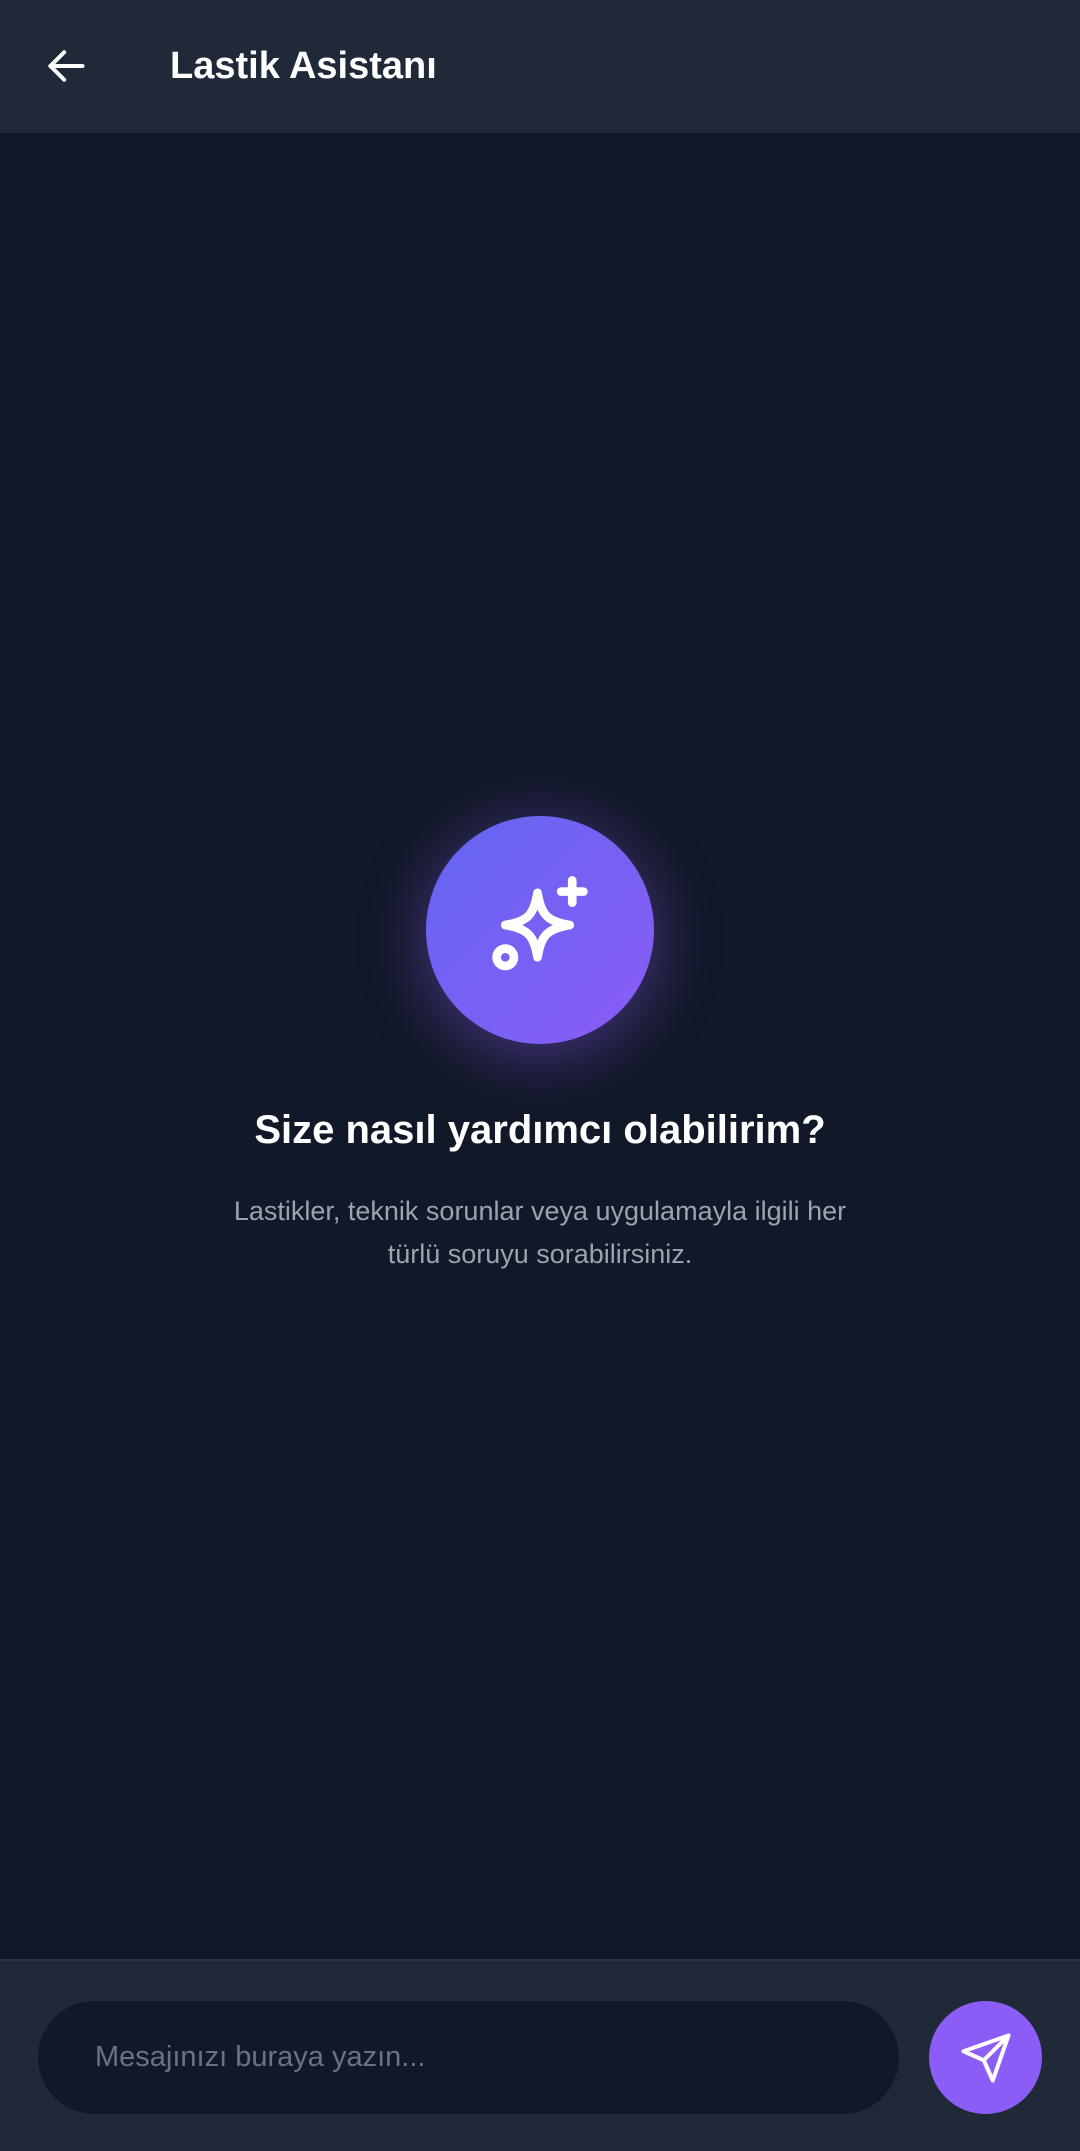 Image resolution: width=1080 pixels, height=2151 pixels. I want to click on page-title: Lastik Asistanı, so click(303, 66).